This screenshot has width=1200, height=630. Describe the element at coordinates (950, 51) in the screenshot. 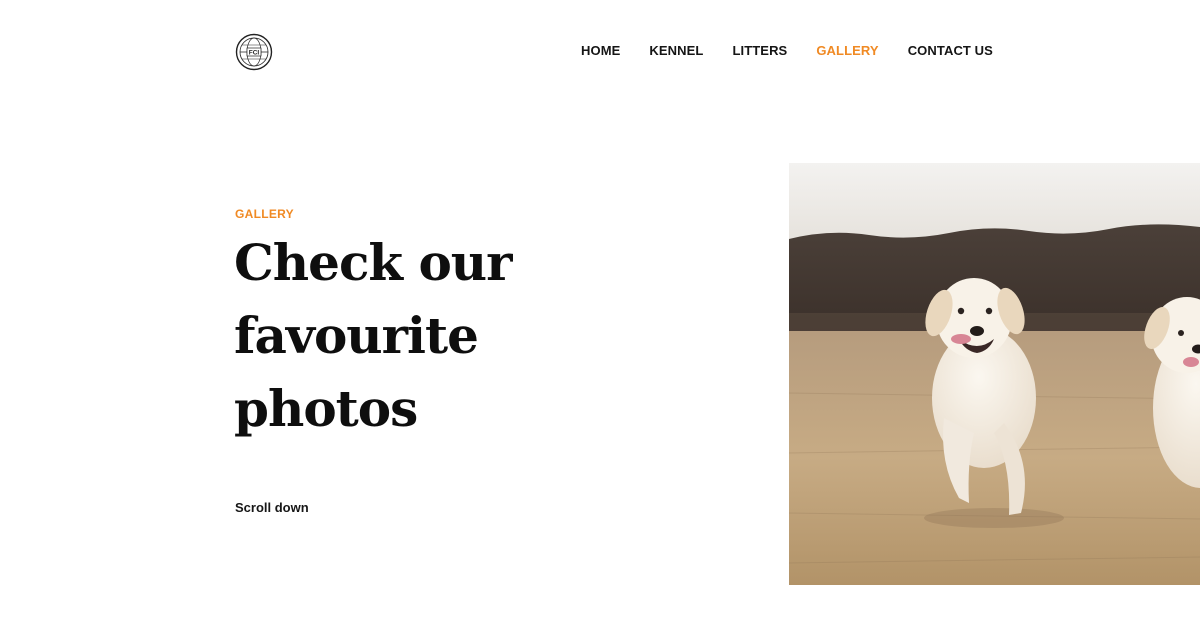

I see `nav-item-contact-us: CONTACT US` at that location.